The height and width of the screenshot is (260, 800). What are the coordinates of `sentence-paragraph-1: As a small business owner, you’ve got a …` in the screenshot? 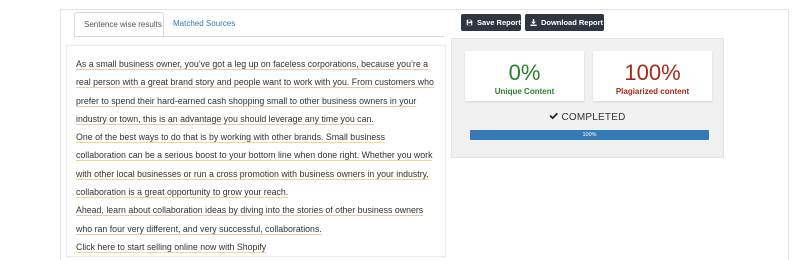 It's located at (255, 92).